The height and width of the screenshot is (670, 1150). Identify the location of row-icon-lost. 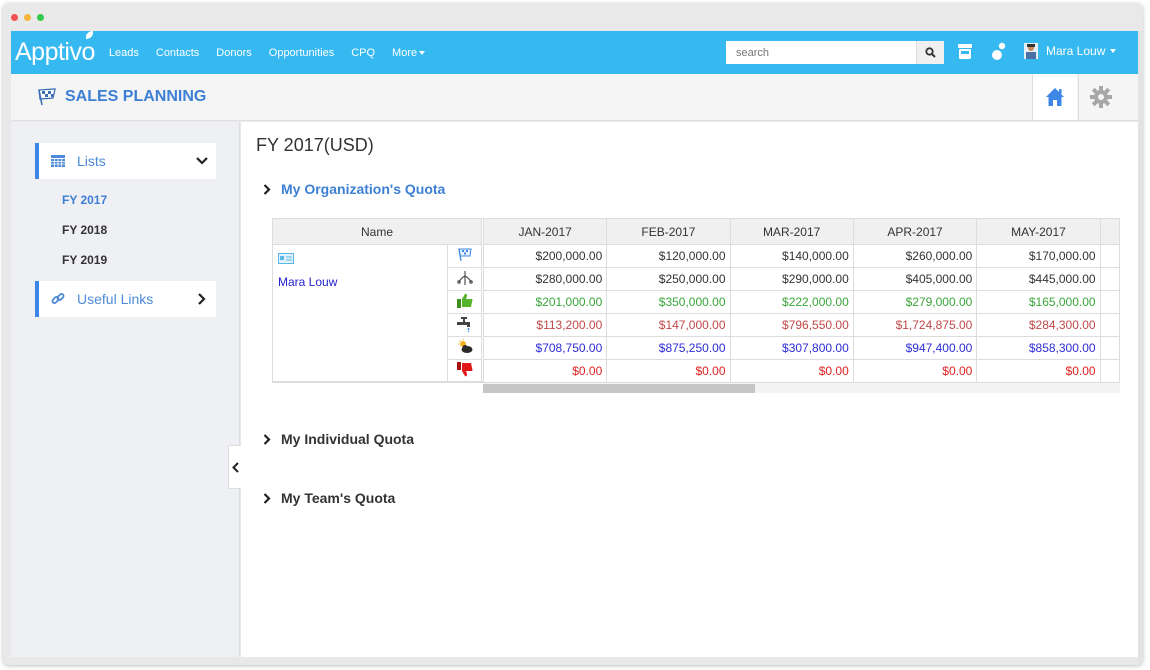
(464, 371).